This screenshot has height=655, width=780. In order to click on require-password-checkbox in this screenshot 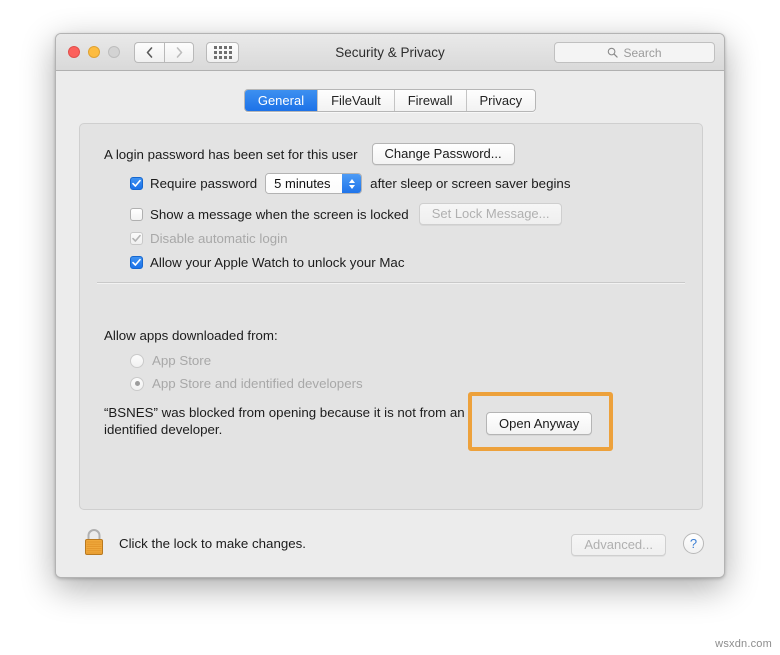, I will do `click(136, 183)`.